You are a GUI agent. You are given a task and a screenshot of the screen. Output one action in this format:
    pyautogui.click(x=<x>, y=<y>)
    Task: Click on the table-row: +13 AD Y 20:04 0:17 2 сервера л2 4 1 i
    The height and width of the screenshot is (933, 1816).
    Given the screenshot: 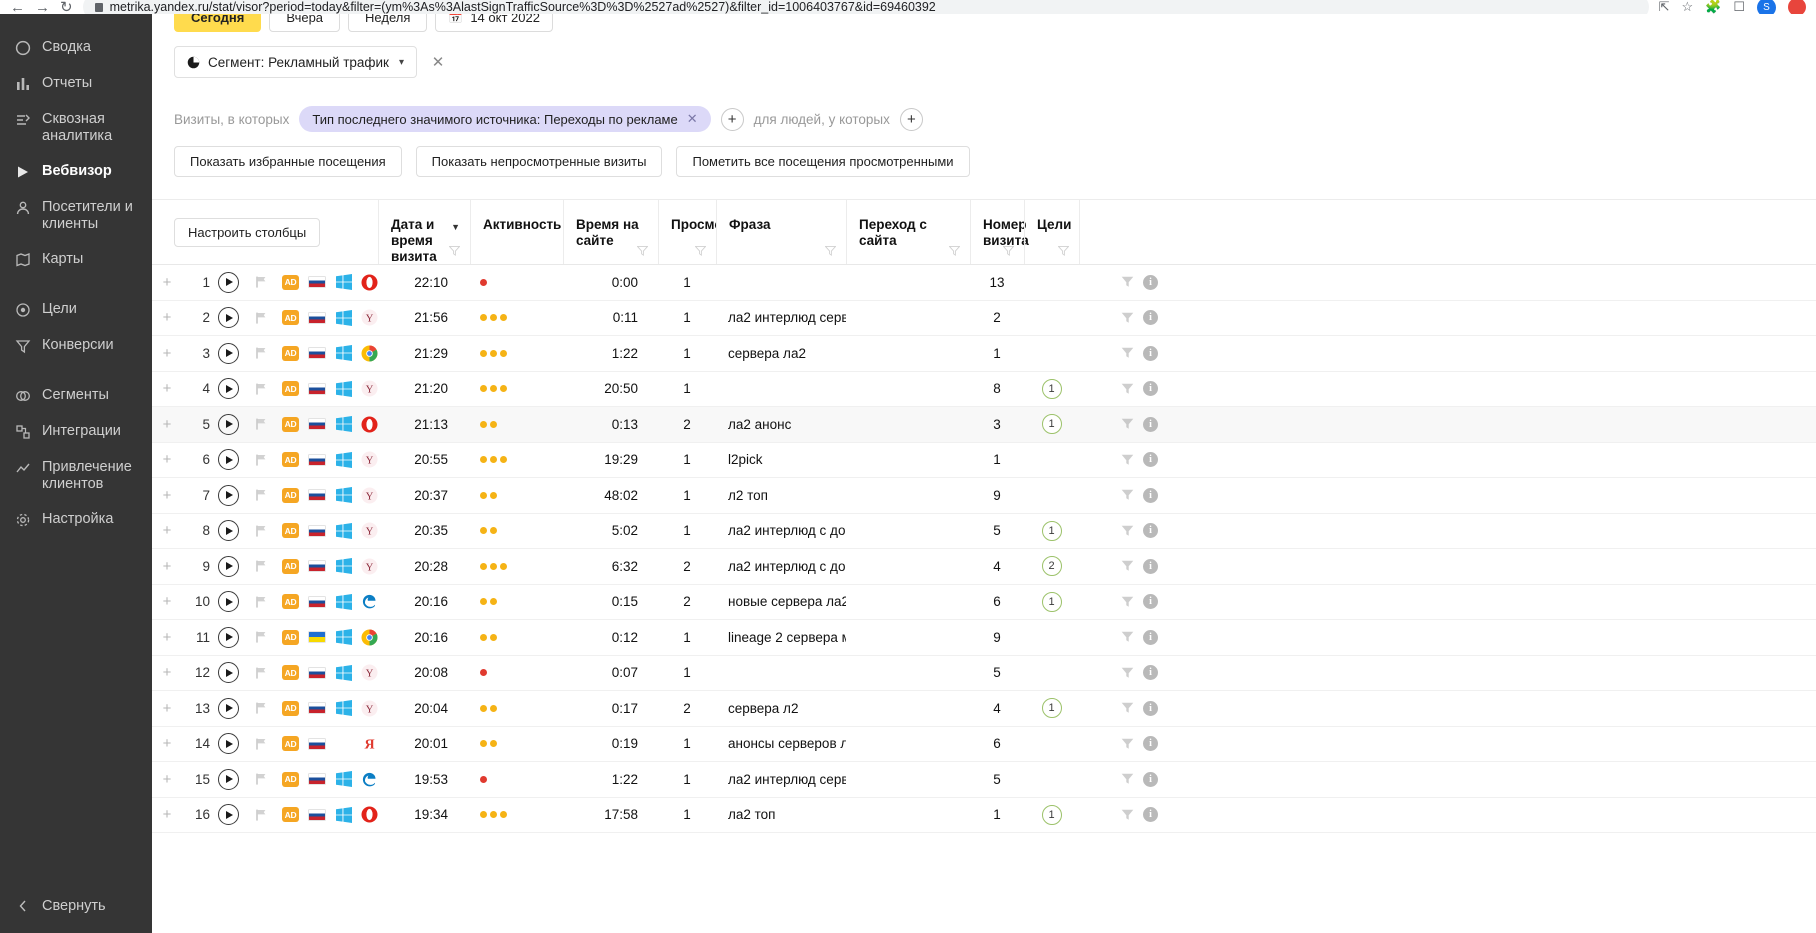 What is the action you would take?
    pyautogui.click(x=984, y=709)
    